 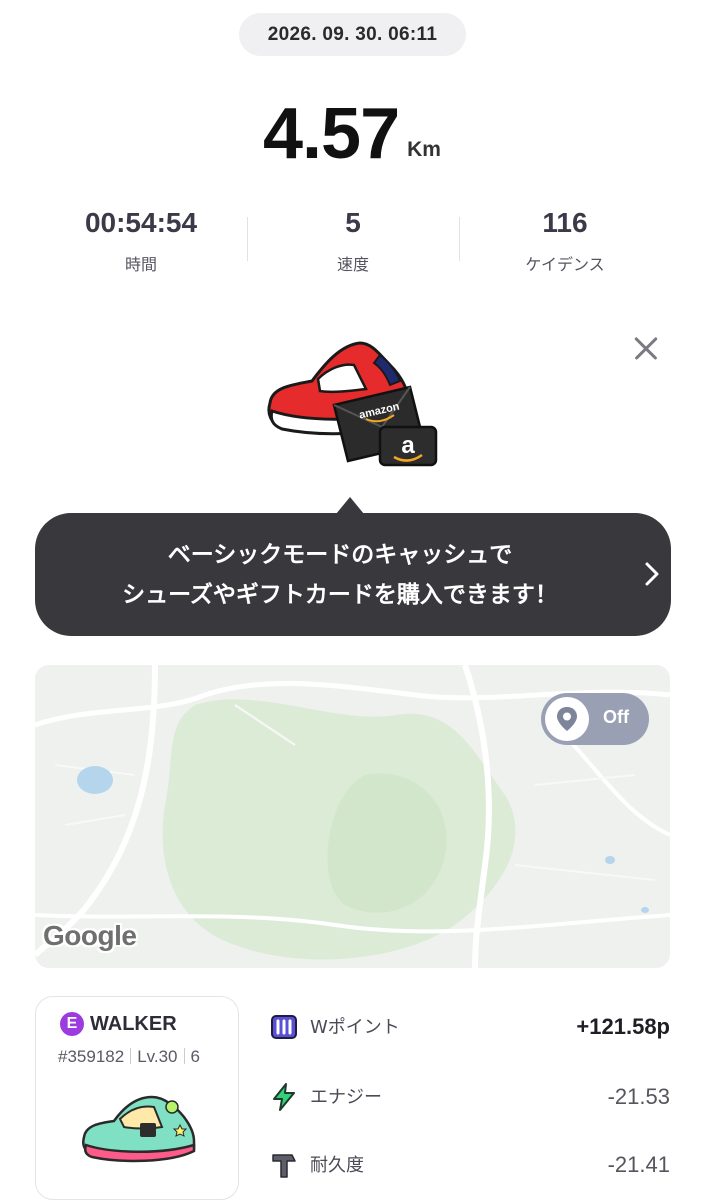 I want to click on stat-cadence-label: ケイデンス, so click(x=565, y=264).